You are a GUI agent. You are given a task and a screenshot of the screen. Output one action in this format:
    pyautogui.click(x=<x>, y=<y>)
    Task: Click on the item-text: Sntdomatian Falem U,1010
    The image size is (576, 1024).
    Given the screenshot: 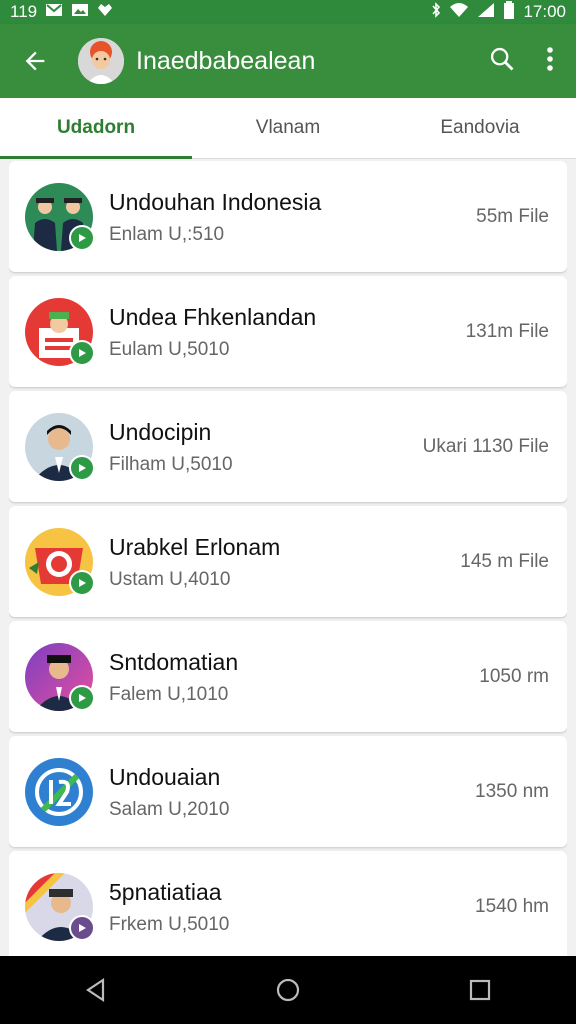 What is the action you would take?
    pyautogui.click(x=294, y=677)
    